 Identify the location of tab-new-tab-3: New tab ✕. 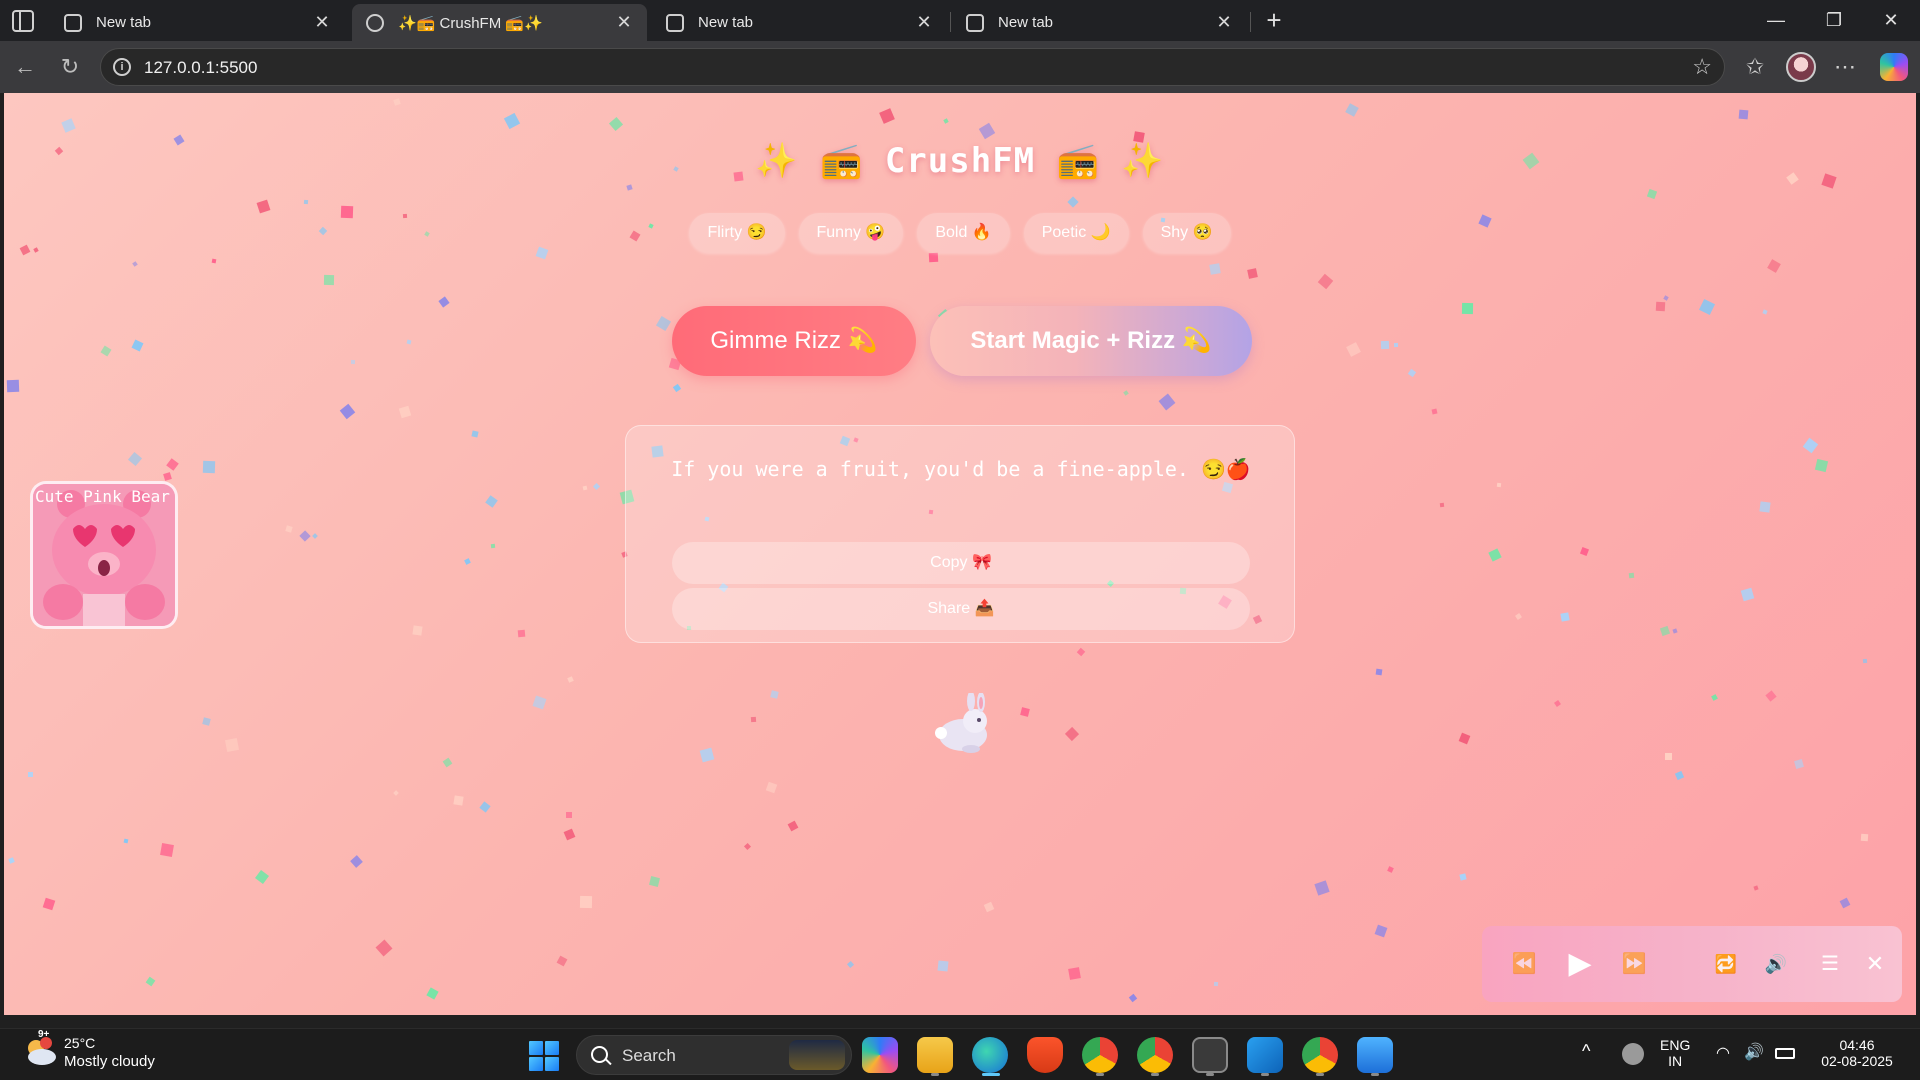
(1099, 22).